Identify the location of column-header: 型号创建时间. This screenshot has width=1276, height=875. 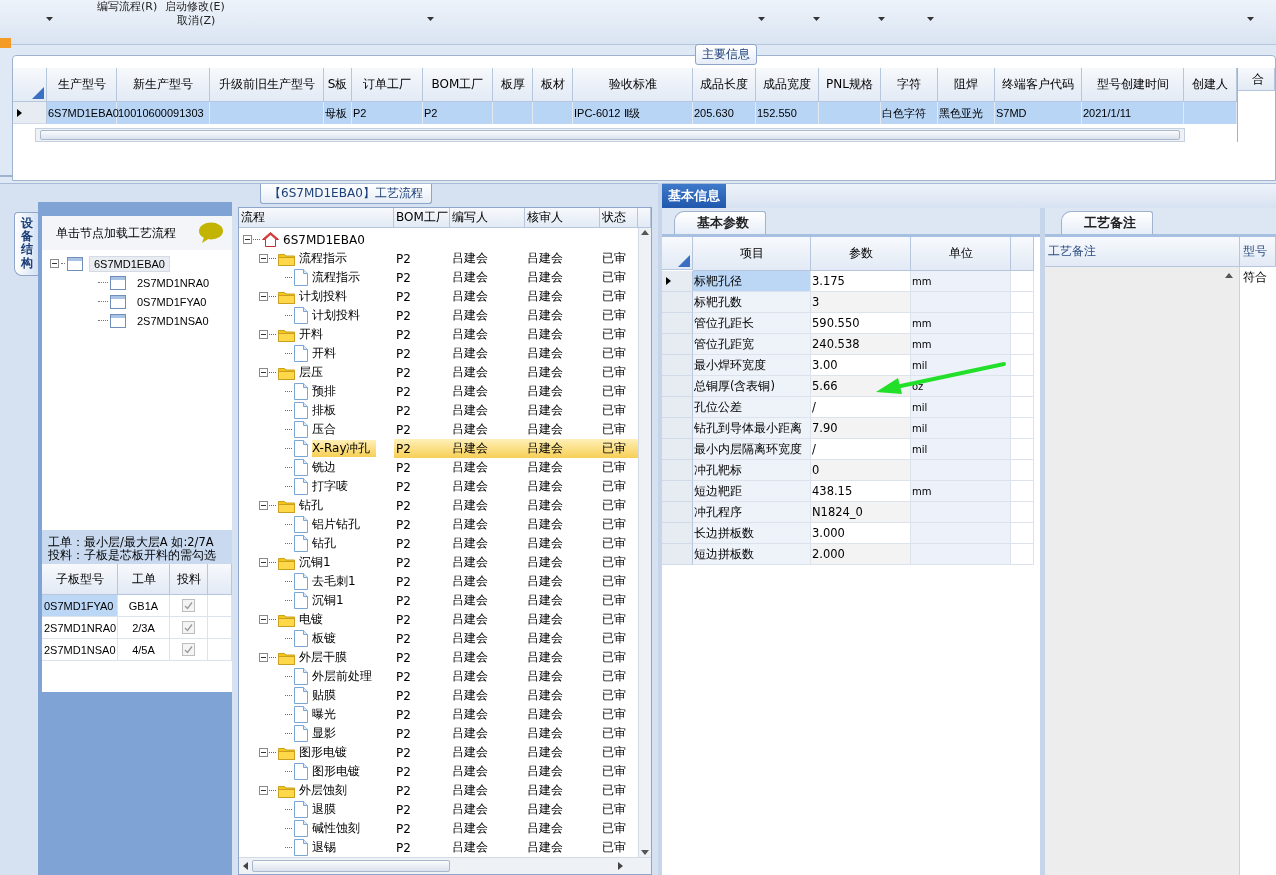
(1133, 85).